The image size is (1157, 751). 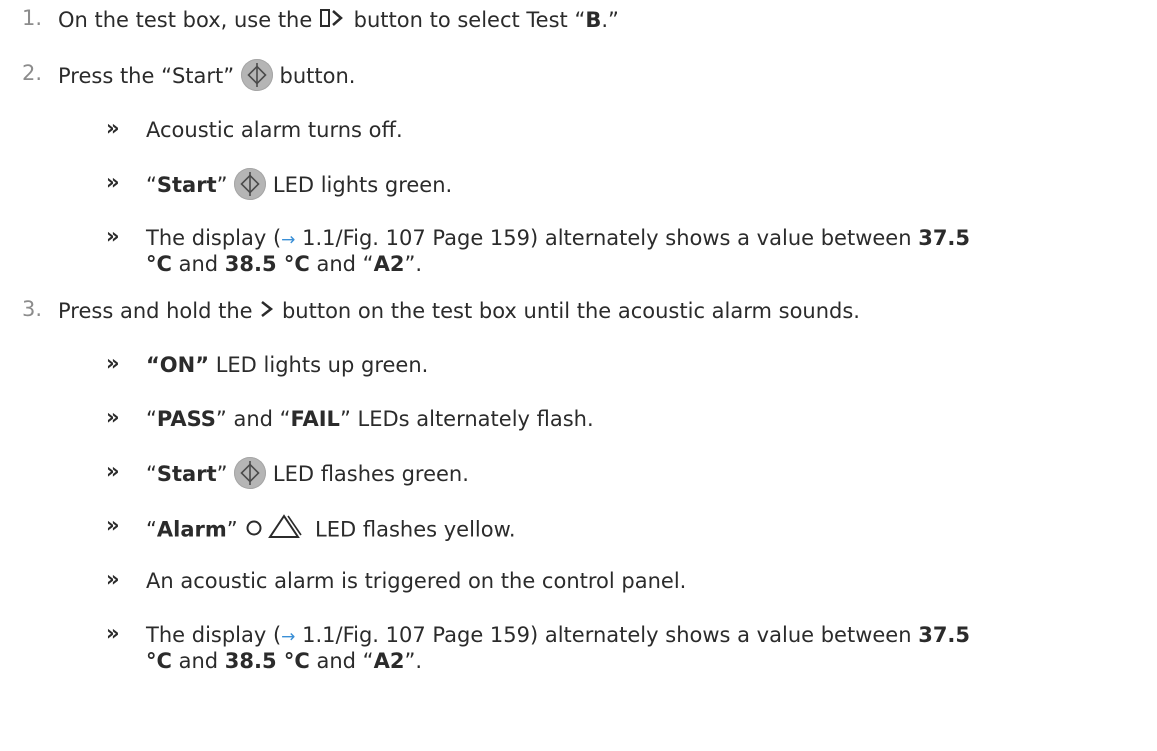 What do you see at coordinates (185, 20) in the screenshot?
I see `step-1-before: On the test box, use the` at bounding box center [185, 20].